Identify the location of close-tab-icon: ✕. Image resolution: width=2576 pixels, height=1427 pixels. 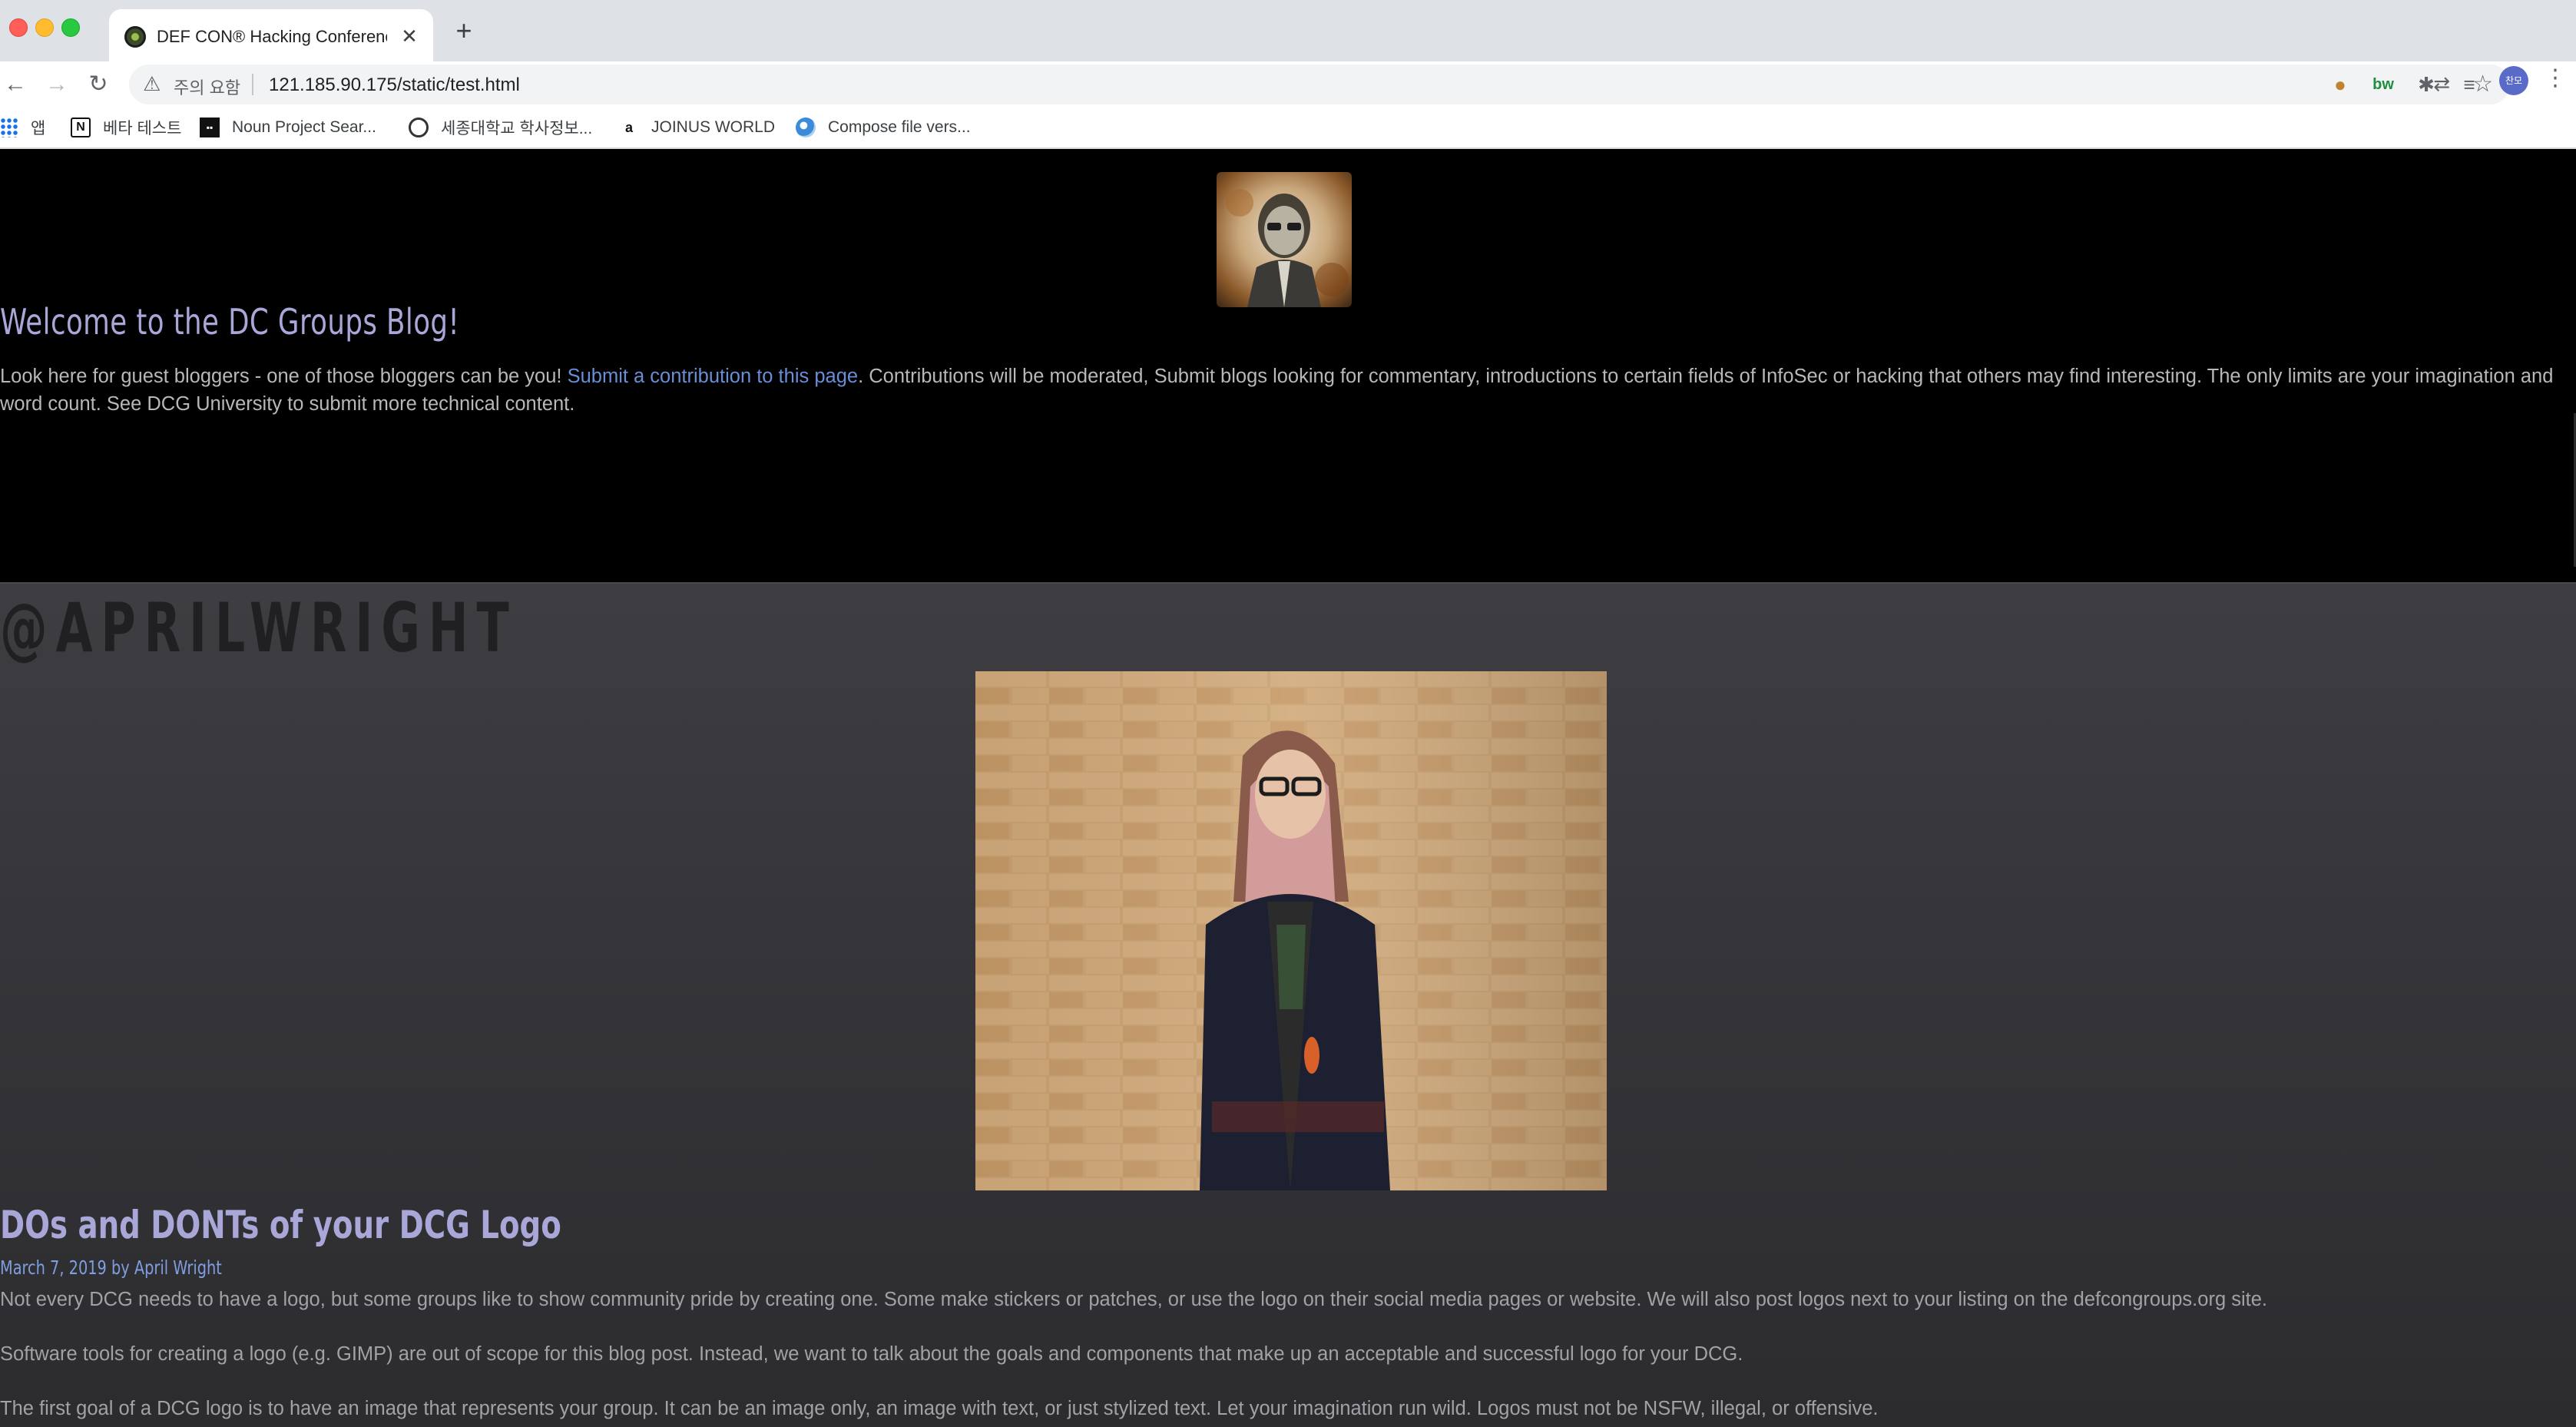
(409, 36).